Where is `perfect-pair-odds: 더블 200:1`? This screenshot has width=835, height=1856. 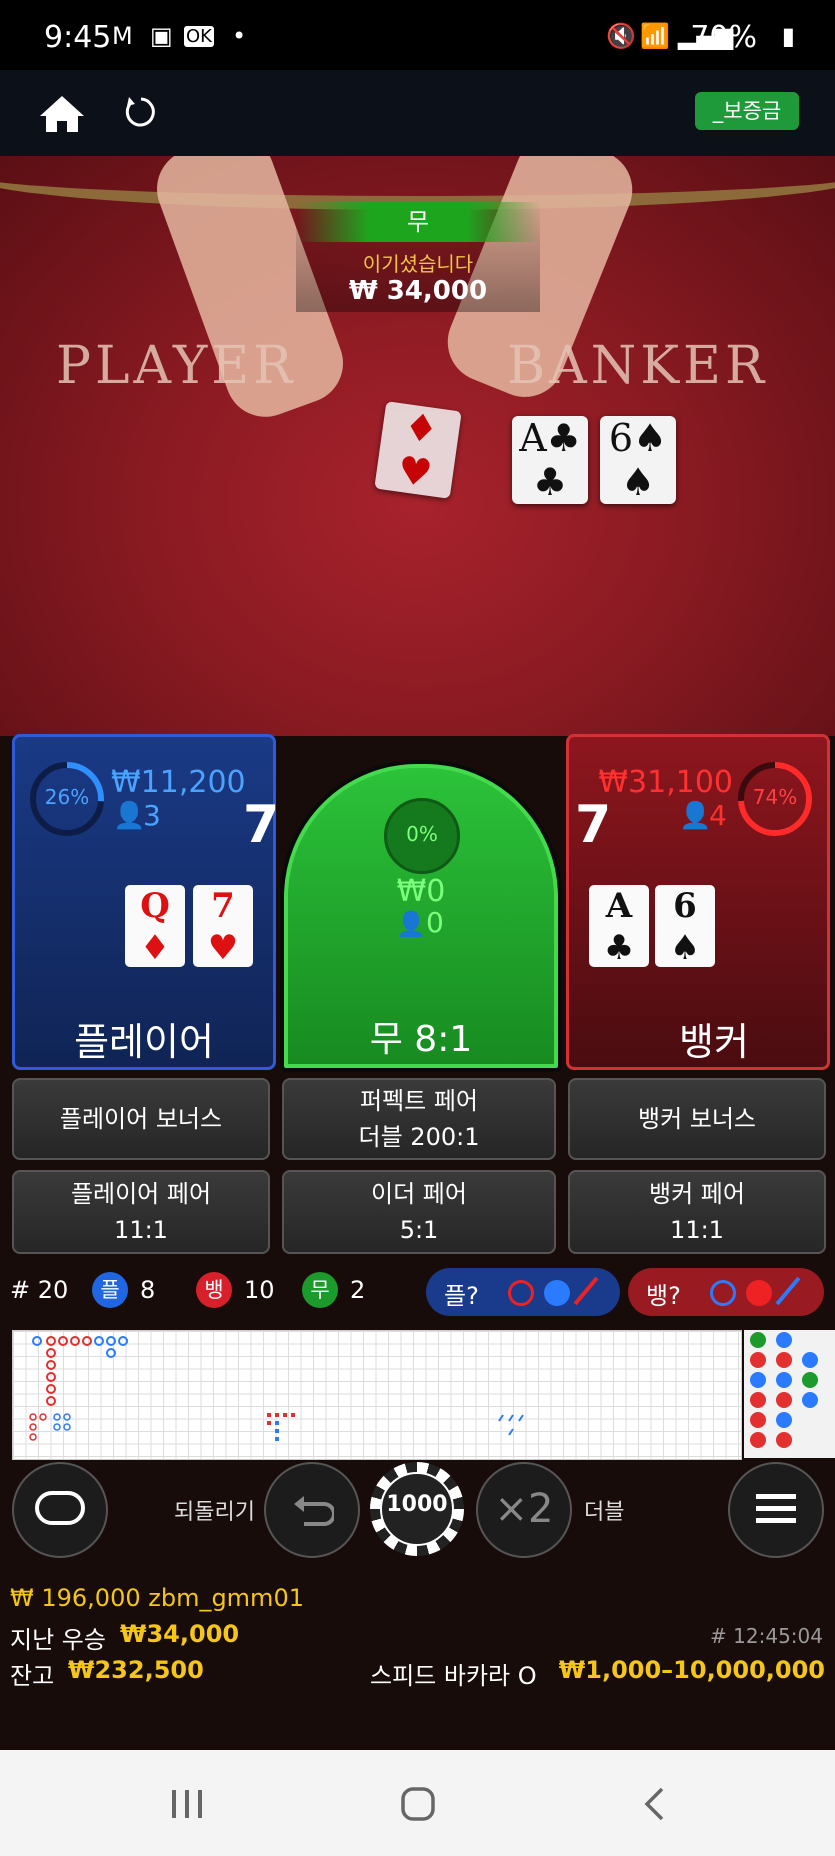
perfect-pair-odds: 더블 200:1 is located at coordinates (419, 1137).